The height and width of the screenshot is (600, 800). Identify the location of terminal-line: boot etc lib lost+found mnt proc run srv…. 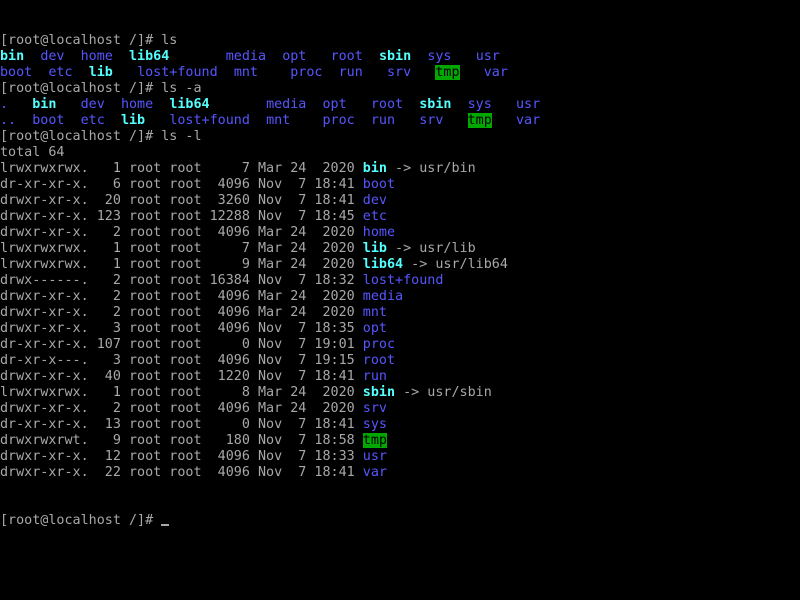
(400, 73).